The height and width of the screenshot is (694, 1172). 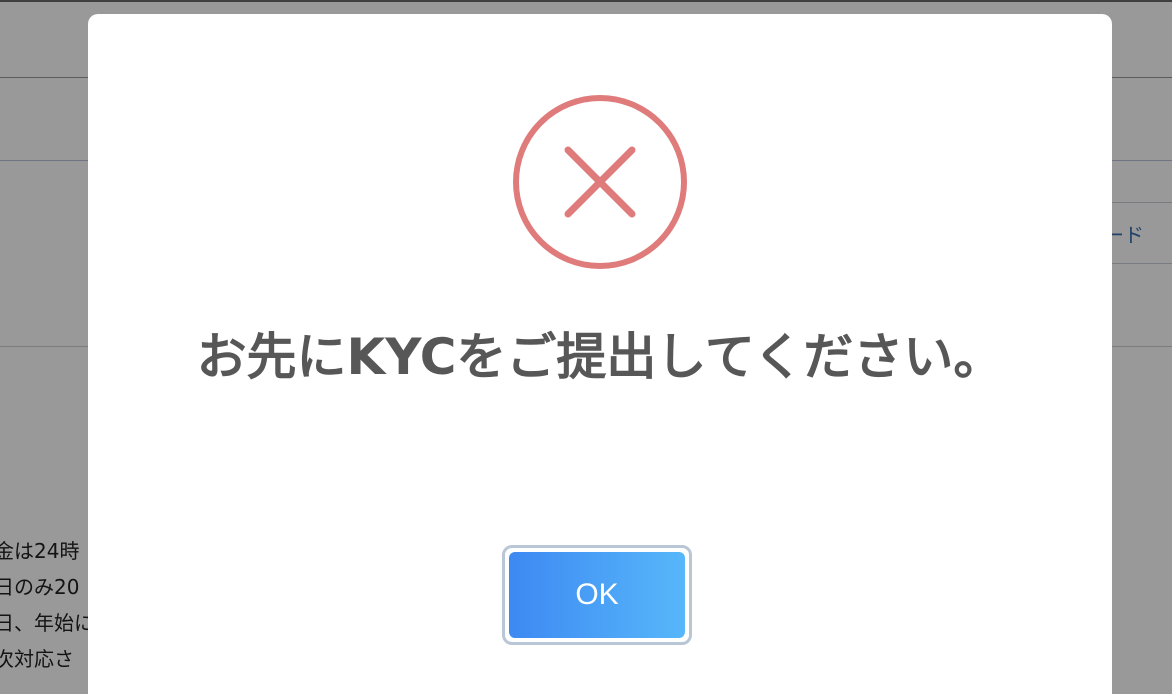 What do you see at coordinates (600, 182) in the screenshot?
I see `error-x-circle-icon` at bounding box center [600, 182].